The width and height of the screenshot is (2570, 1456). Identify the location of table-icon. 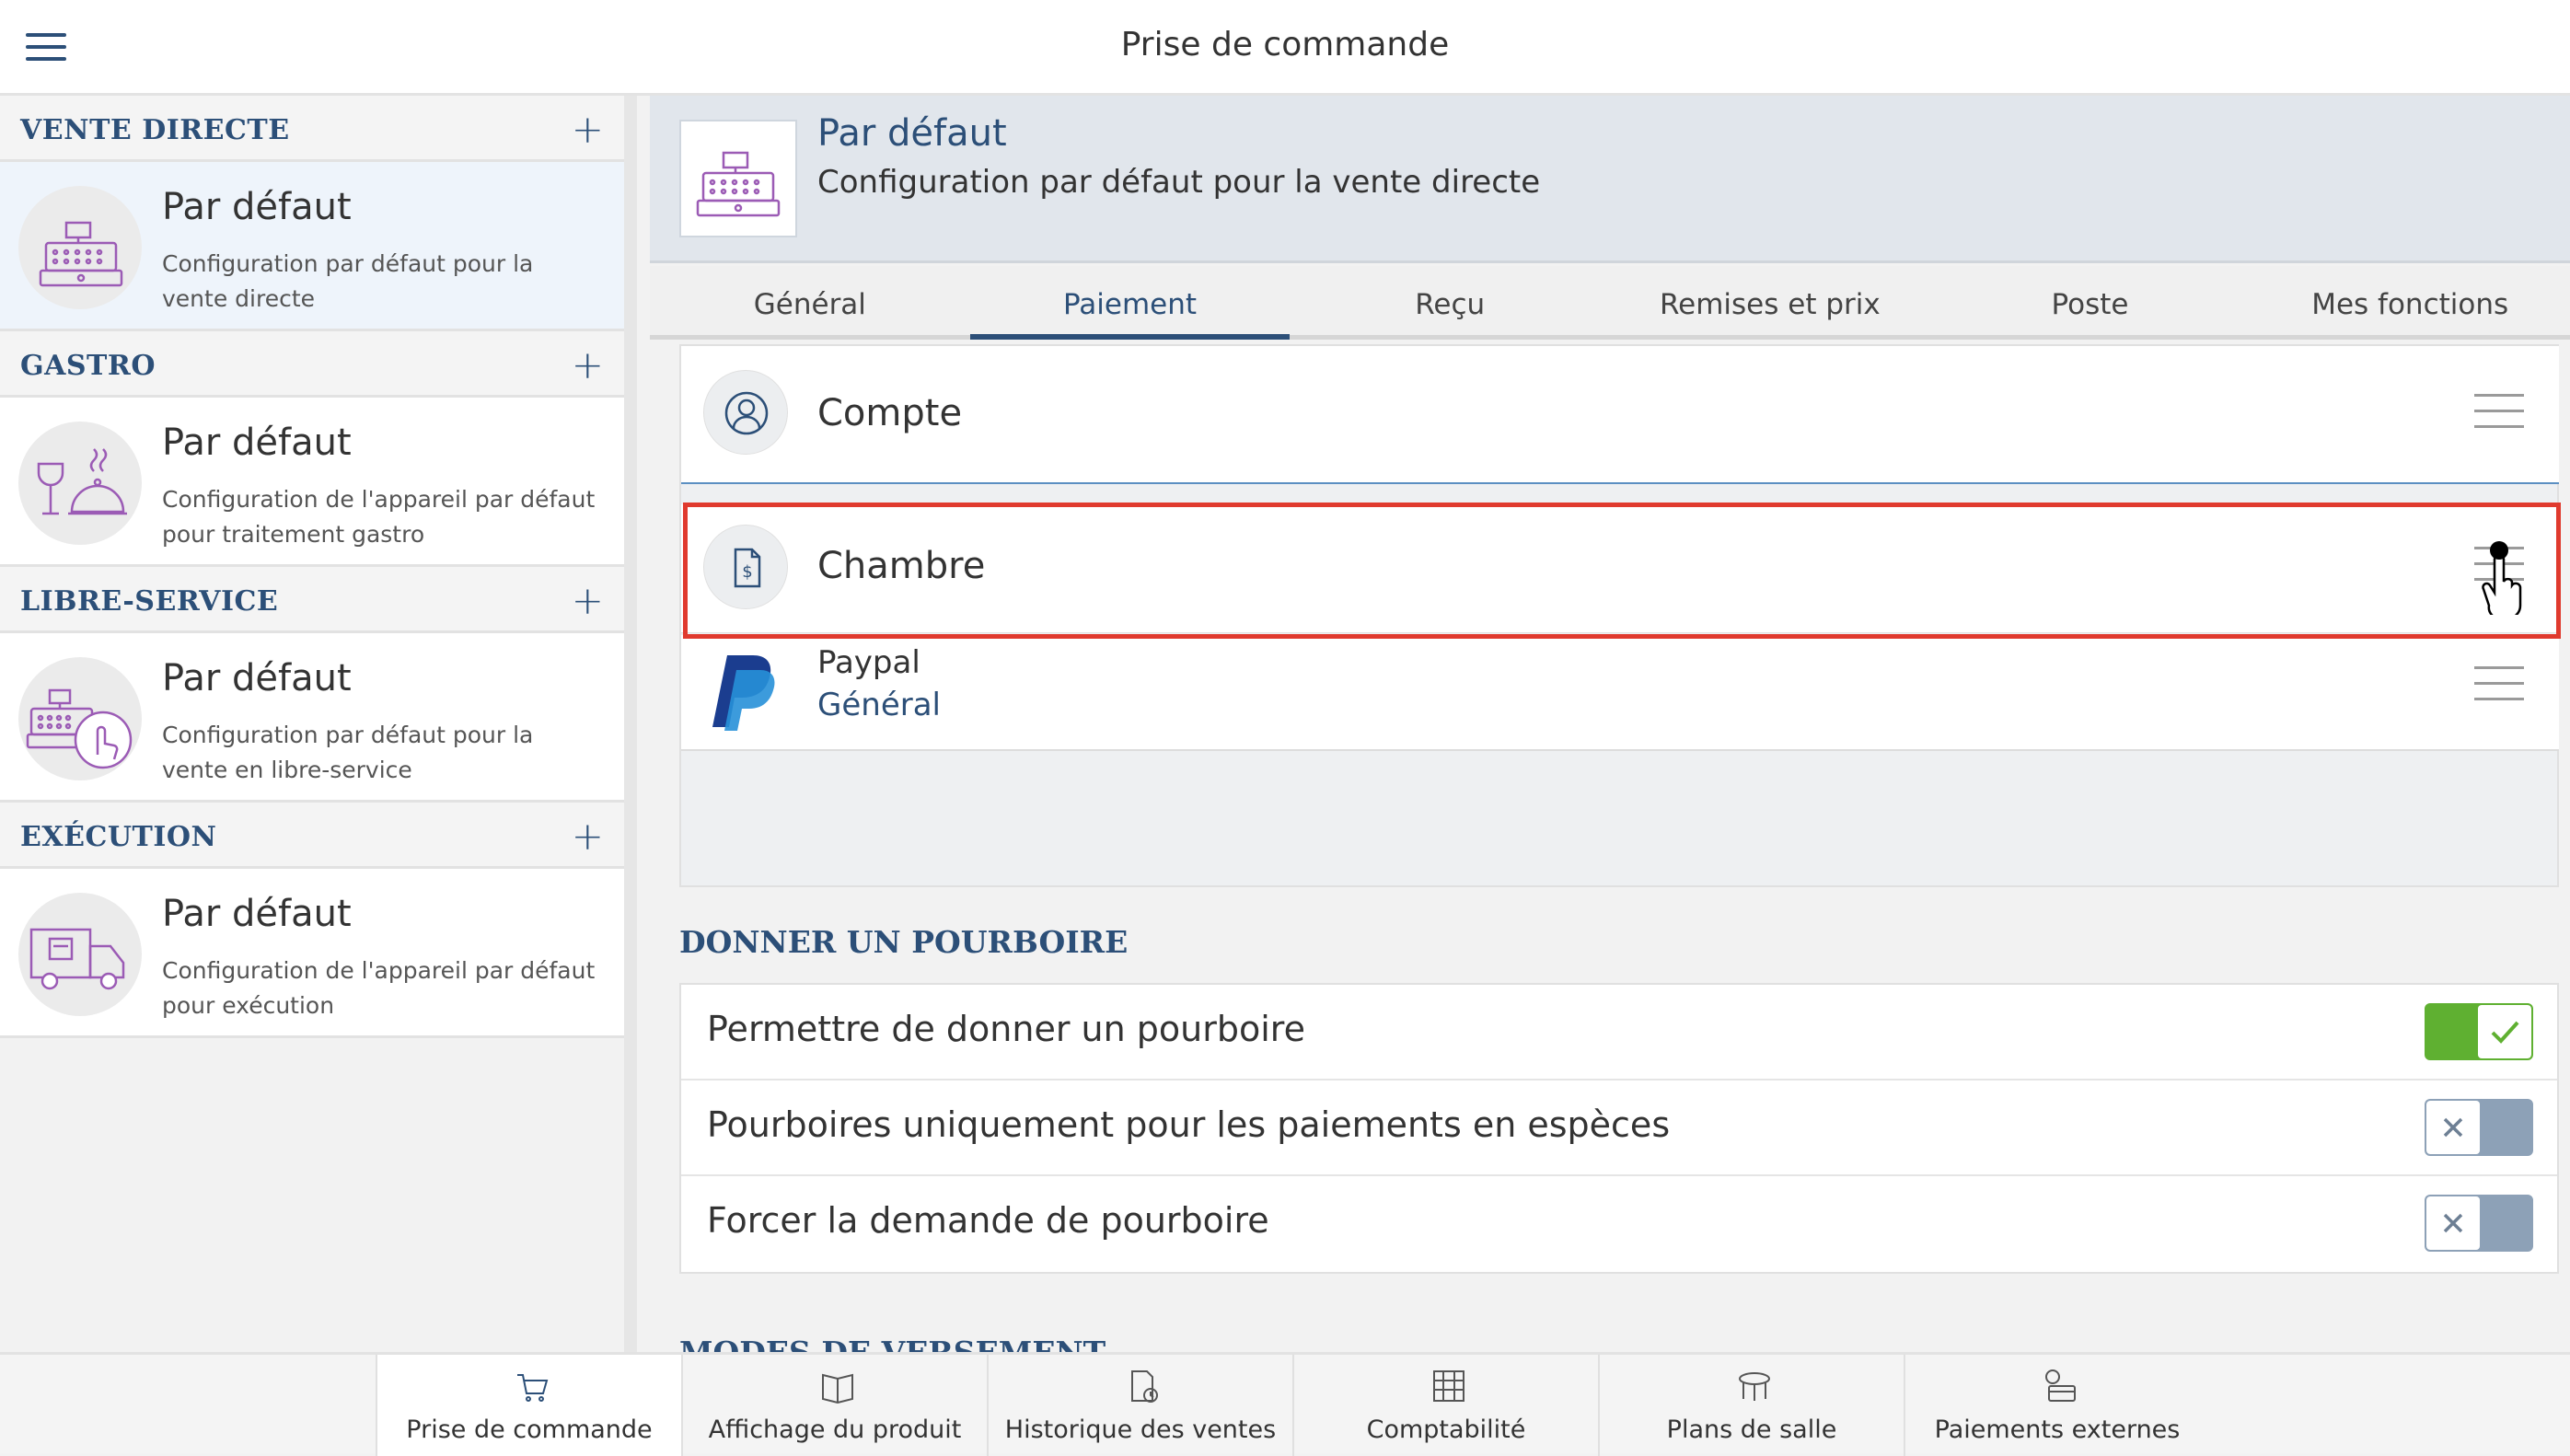
(1754, 1386).